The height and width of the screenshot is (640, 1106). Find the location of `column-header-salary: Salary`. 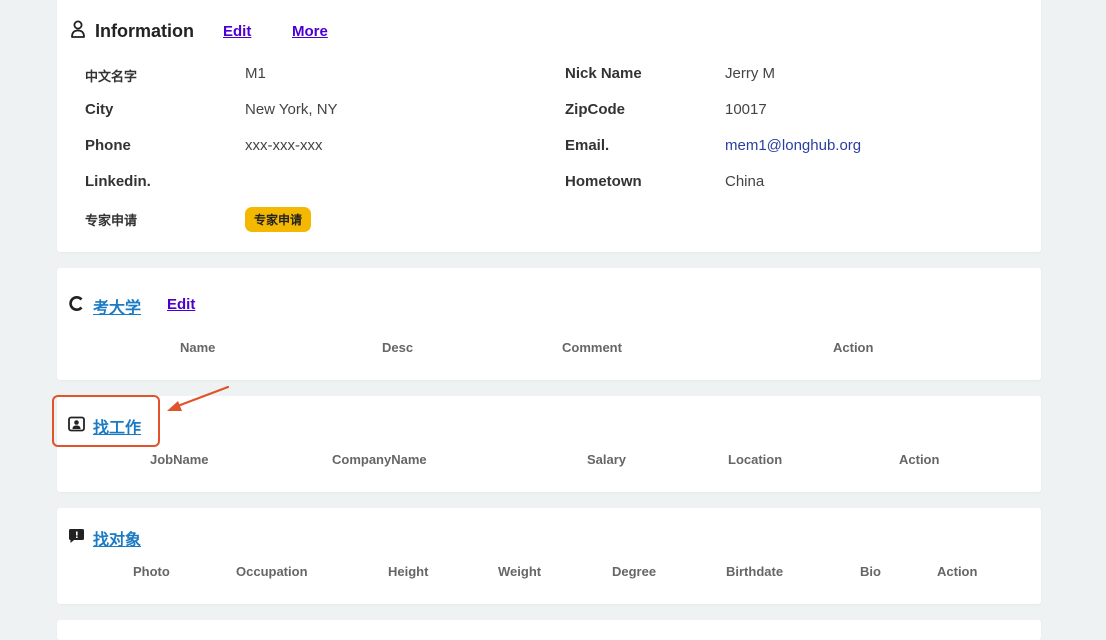

column-header-salary: Salary is located at coordinates (607, 459).